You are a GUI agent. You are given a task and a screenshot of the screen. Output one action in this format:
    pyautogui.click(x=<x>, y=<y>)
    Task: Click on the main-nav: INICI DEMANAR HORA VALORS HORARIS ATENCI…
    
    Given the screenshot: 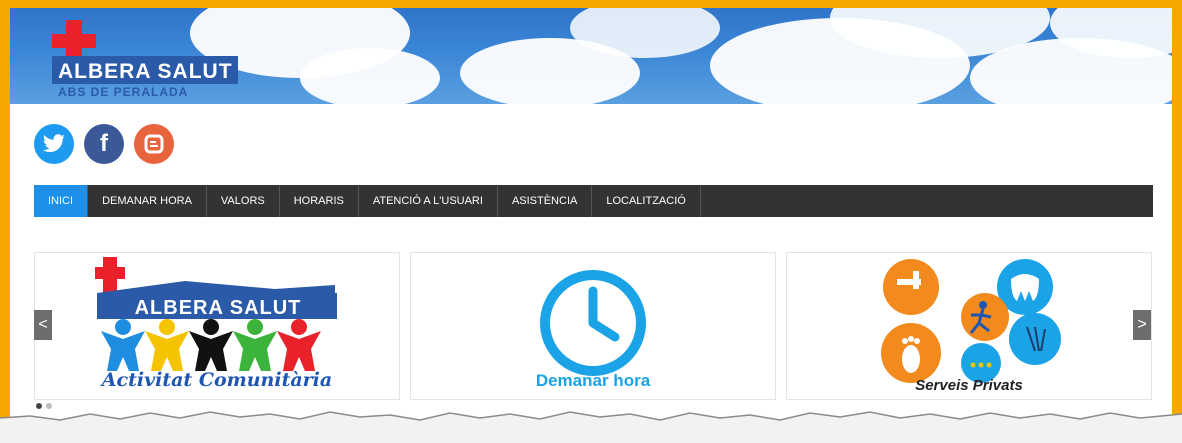 What is the action you would take?
    pyautogui.click(x=593, y=201)
    